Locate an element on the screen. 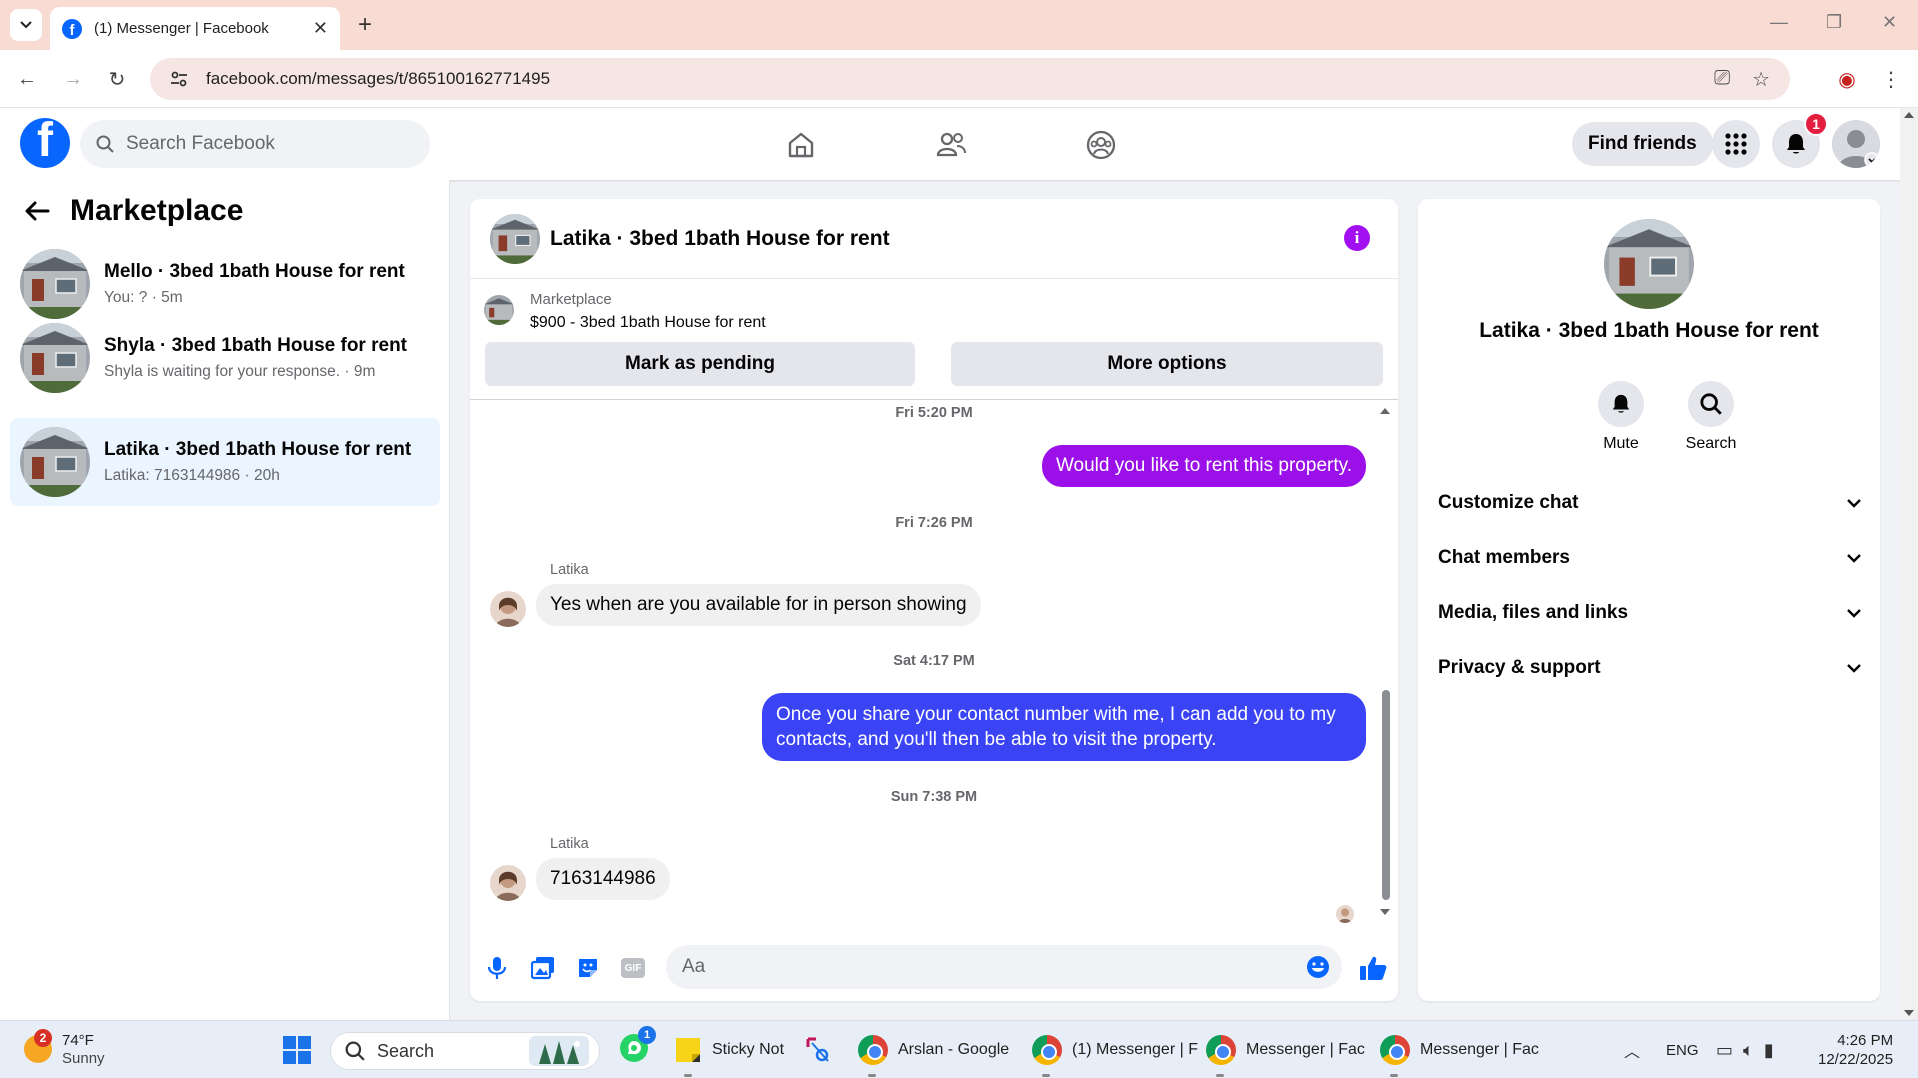 This screenshot has width=1918, height=1078. incoming-message: 7163144986 is located at coordinates (603, 879).